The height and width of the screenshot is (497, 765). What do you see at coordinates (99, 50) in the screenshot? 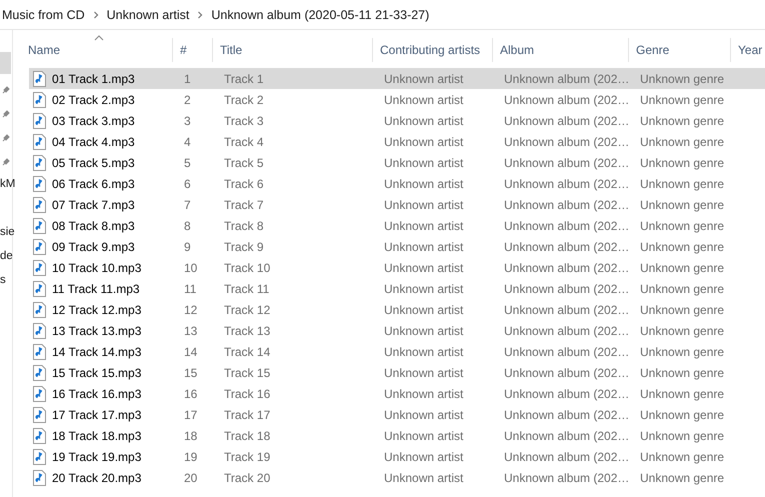
I see `column-header: Name` at bounding box center [99, 50].